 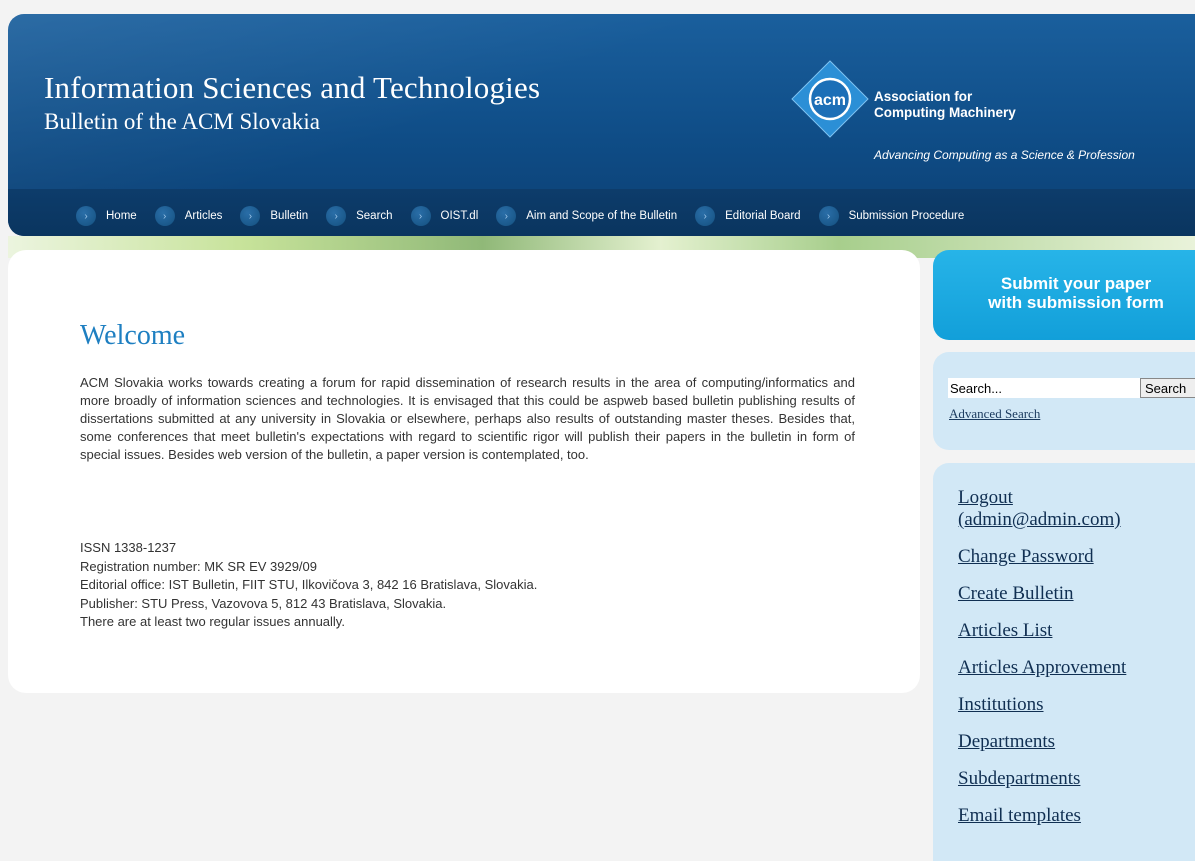 I want to click on nav-item-label: Articles, so click(x=203, y=216).